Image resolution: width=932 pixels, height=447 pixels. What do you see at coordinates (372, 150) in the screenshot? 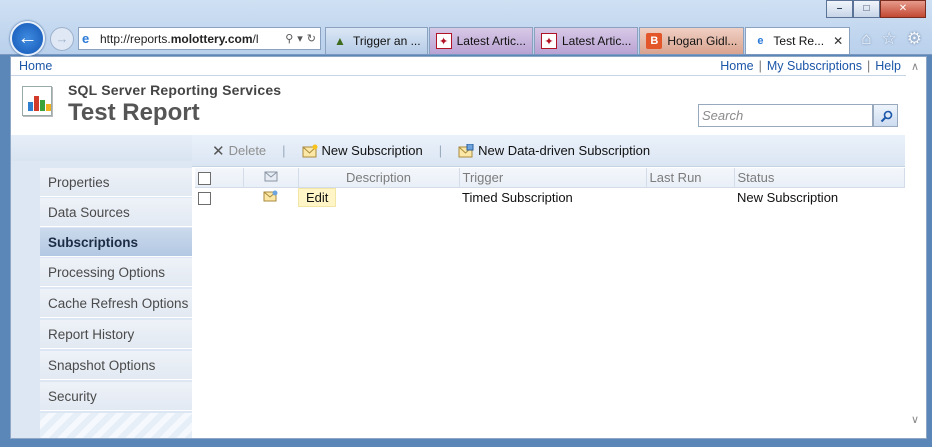
I see `new-subscription-label: New Subscription` at bounding box center [372, 150].